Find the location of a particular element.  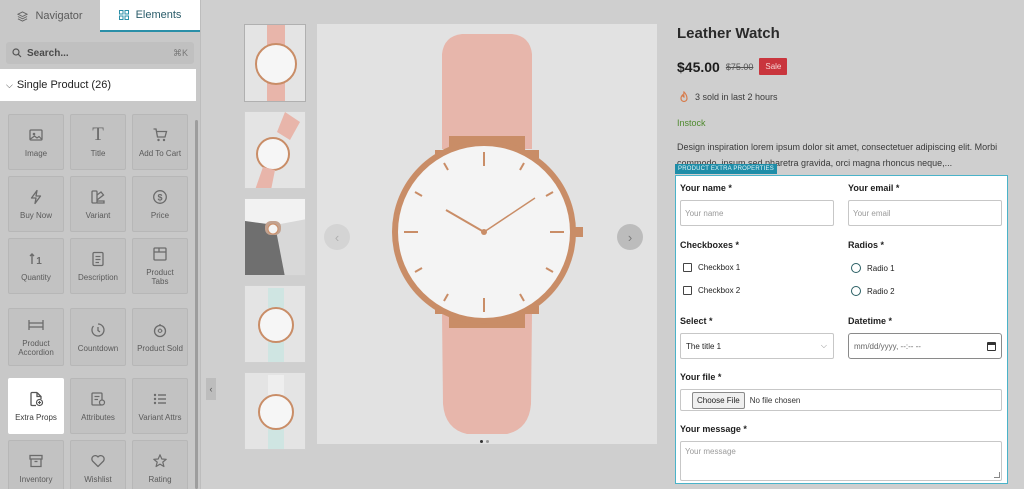

widget-inventory: Inventory is located at coordinates (36, 464).